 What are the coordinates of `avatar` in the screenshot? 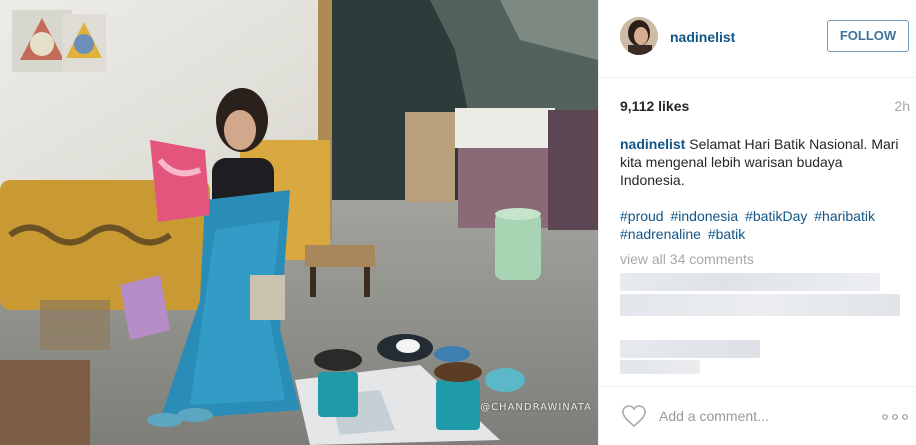 It's located at (639, 36).